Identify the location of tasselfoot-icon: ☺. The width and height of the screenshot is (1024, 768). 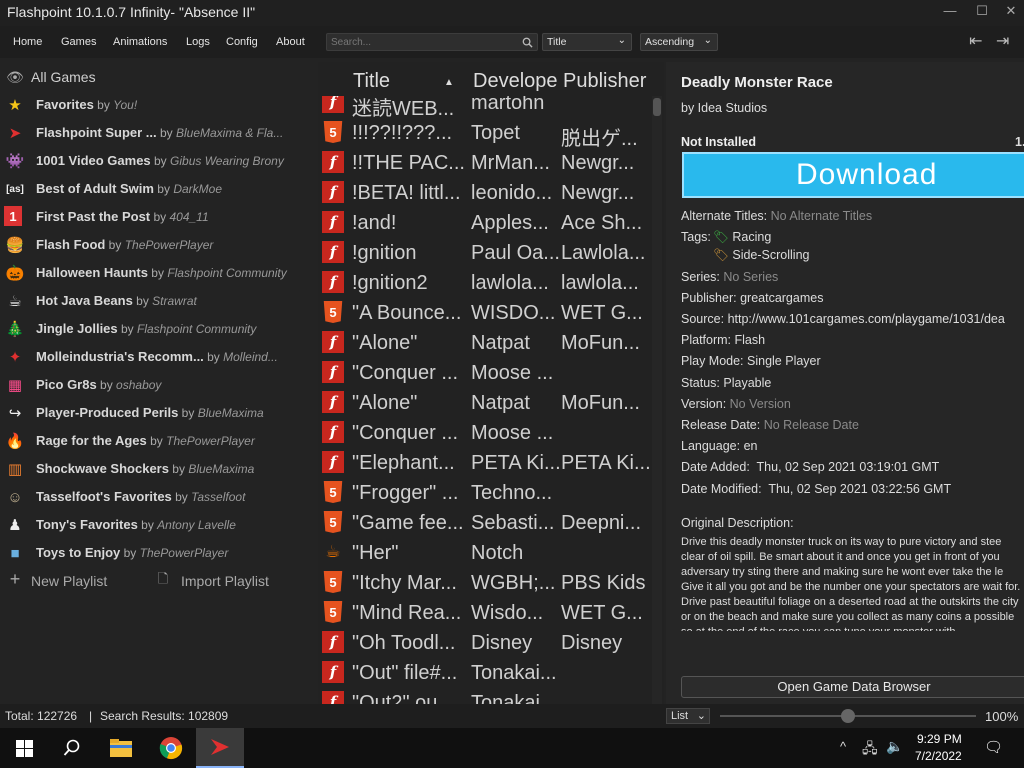
(15, 497).